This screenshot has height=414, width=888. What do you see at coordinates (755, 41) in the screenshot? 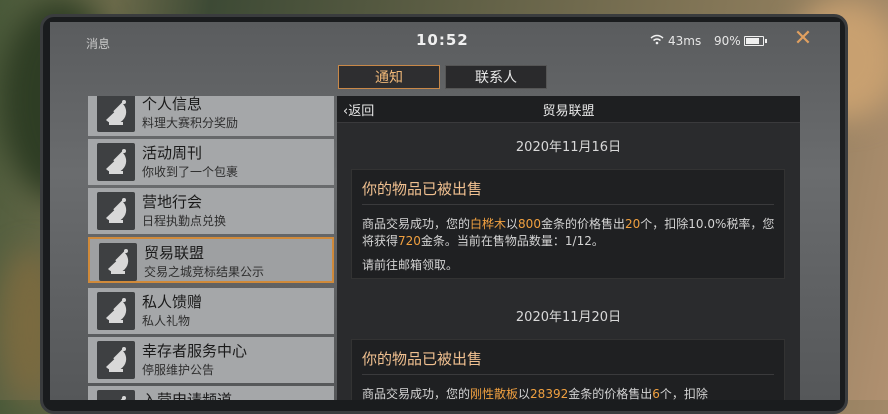
I see `battery-icon` at bounding box center [755, 41].